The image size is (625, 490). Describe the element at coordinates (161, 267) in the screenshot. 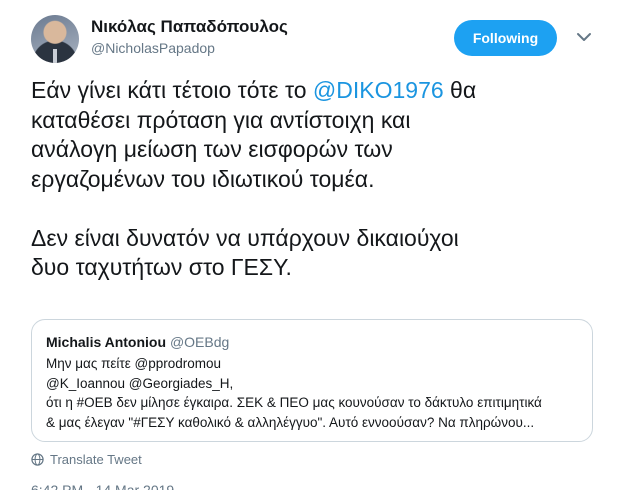

I see `tweet-line: δυο ταχυτήτων στο ΓΕΣΥ.` at that location.